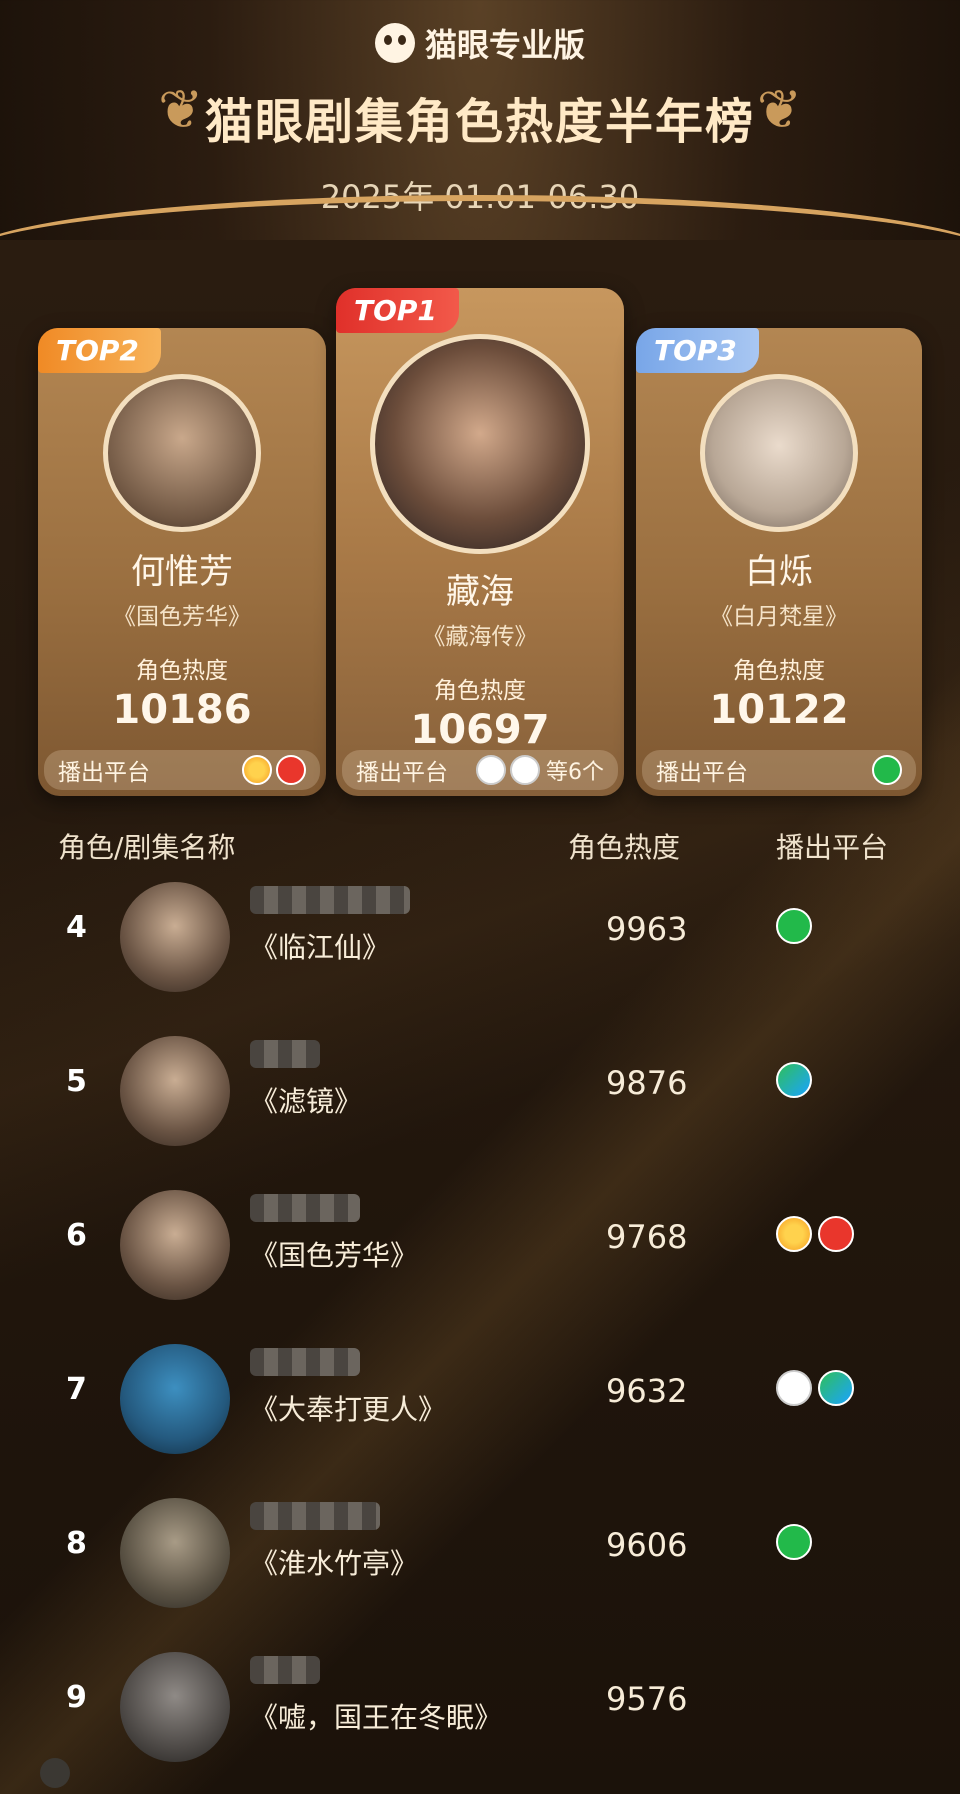 This screenshot has width=960, height=1794. Describe the element at coordinates (480, 730) in the screenshot. I see `heat-value: 10697` at that location.